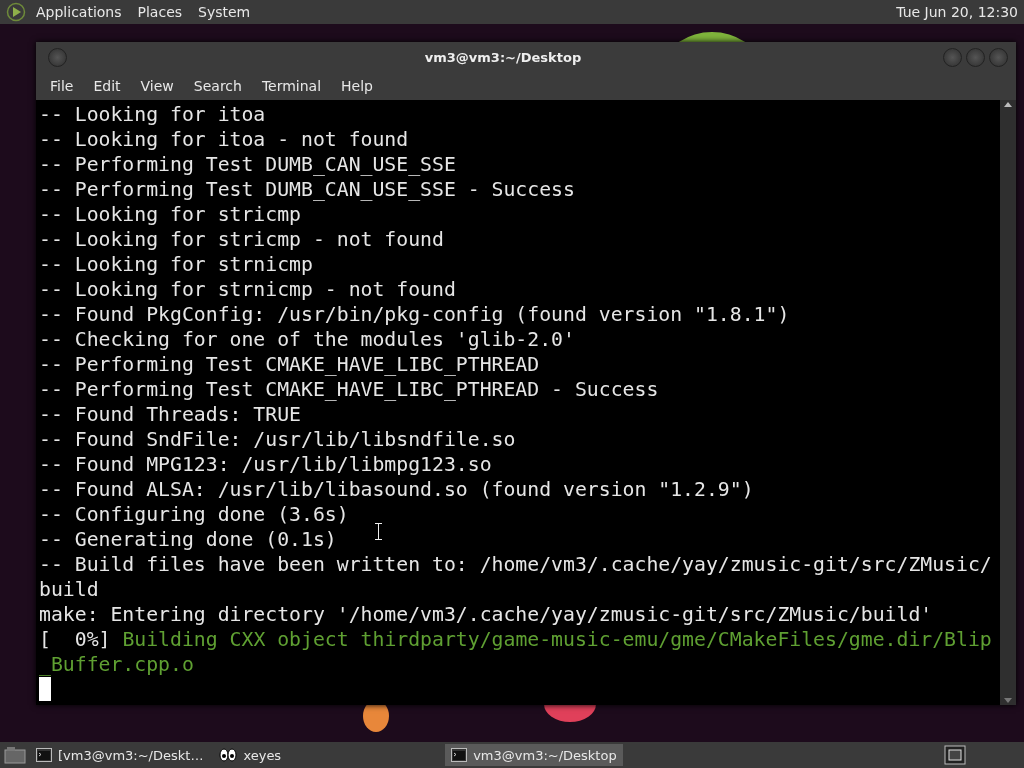 This screenshot has height=768, width=1024. What do you see at coordinates (1008, 701) in the screenshot?
I see `scroll-down-icon` at bounding box center [1008, 701].